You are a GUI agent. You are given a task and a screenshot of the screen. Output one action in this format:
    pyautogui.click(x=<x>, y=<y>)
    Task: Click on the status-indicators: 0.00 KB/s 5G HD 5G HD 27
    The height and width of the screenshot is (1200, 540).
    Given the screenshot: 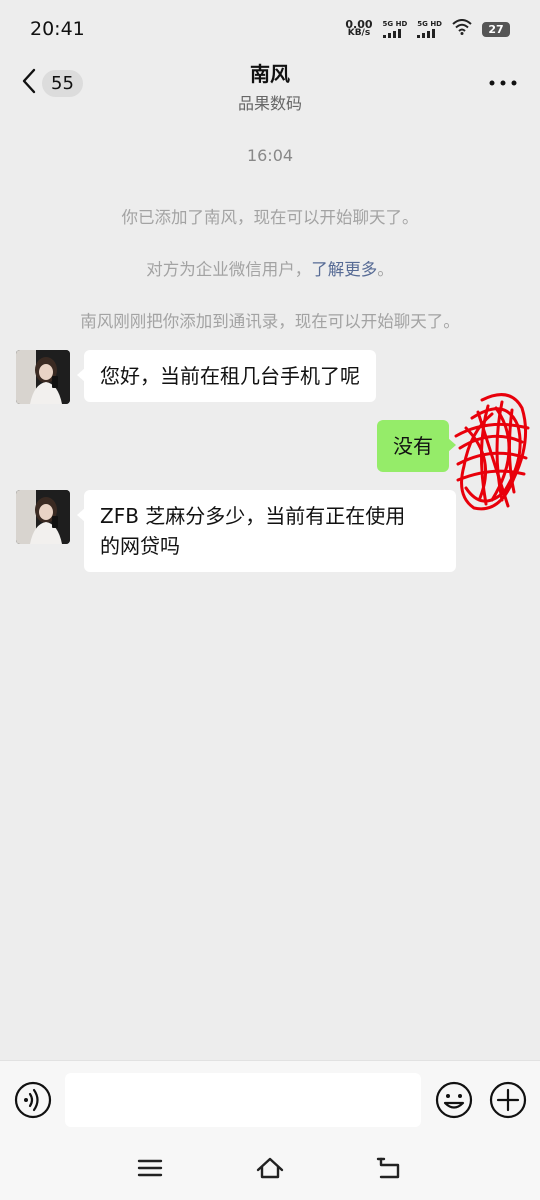 What is the action you would take?
    pyautogui.click(x=427, y=29)
    